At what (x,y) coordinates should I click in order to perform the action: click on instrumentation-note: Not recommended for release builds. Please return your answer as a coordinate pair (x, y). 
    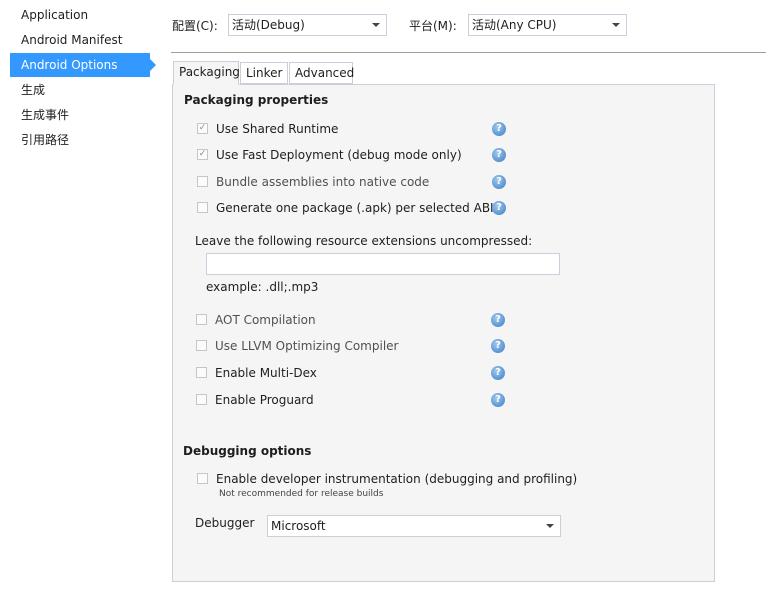
    Looking at the image, I should click on (301, 494).